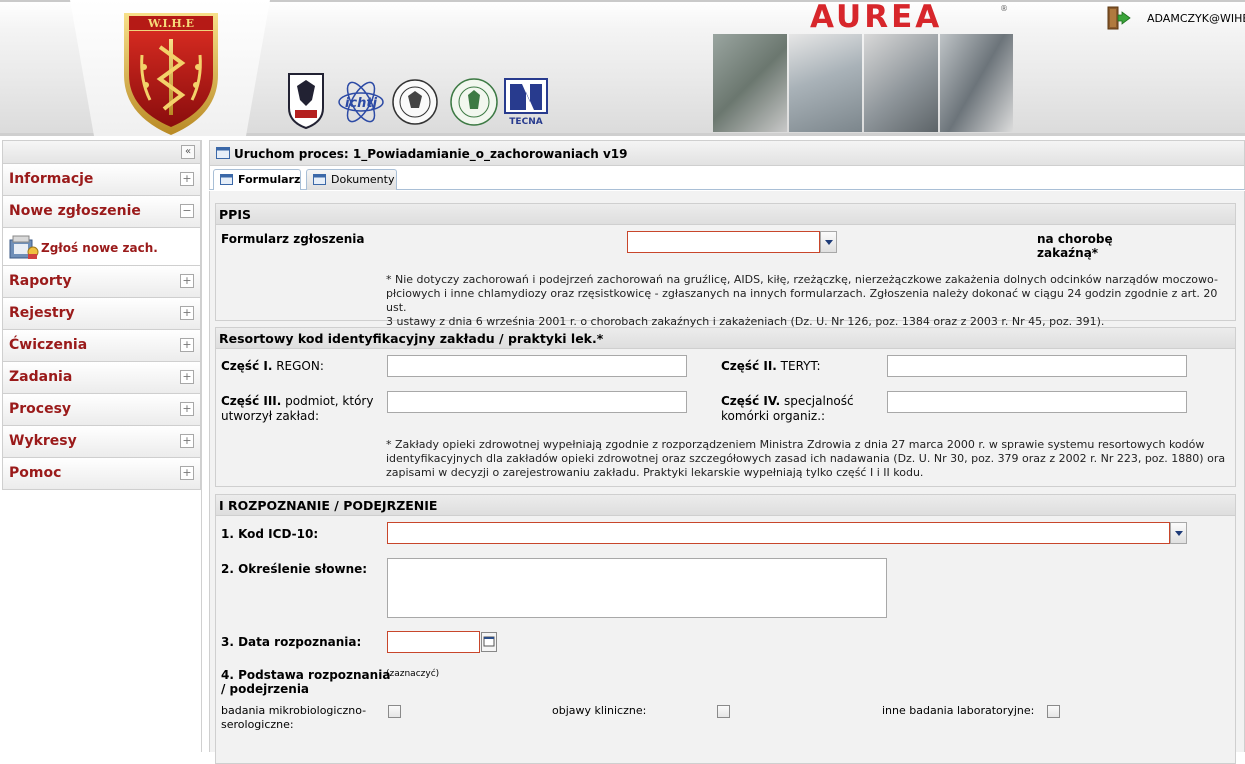 The height and width of the screenshot is (764, 1245). I want to click on sidebar-item-cwiczenia: Ćwiczenia +, so click(101, 346).